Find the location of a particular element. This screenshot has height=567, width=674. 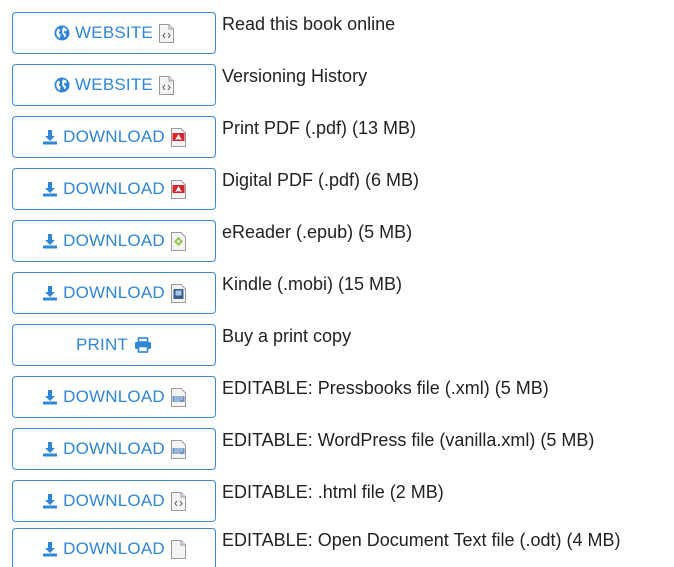

download-button-html: DOWNLOAD is located at coordinates (114, 501).